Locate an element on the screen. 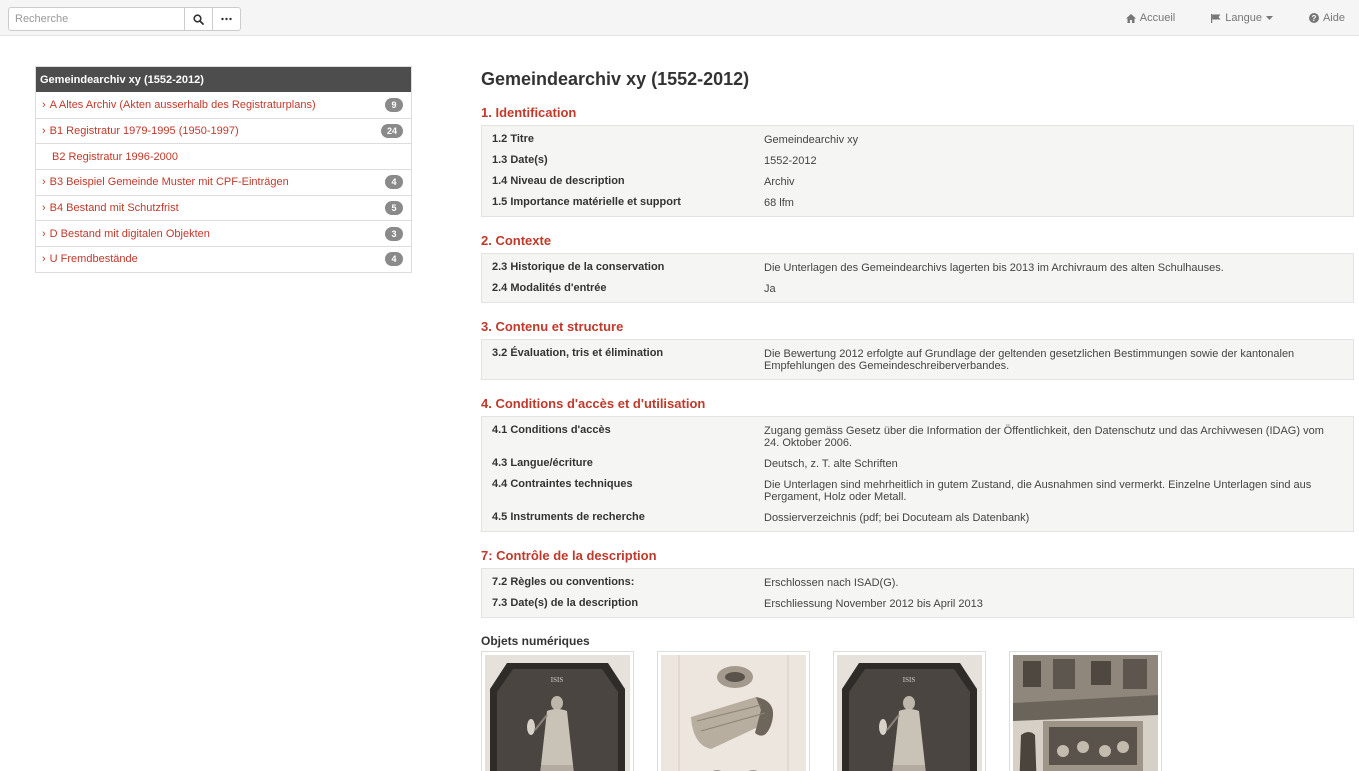 The image size is (1359, 771). field-label: 4.3 Langue/écriture is located at coordinates (542, 463).